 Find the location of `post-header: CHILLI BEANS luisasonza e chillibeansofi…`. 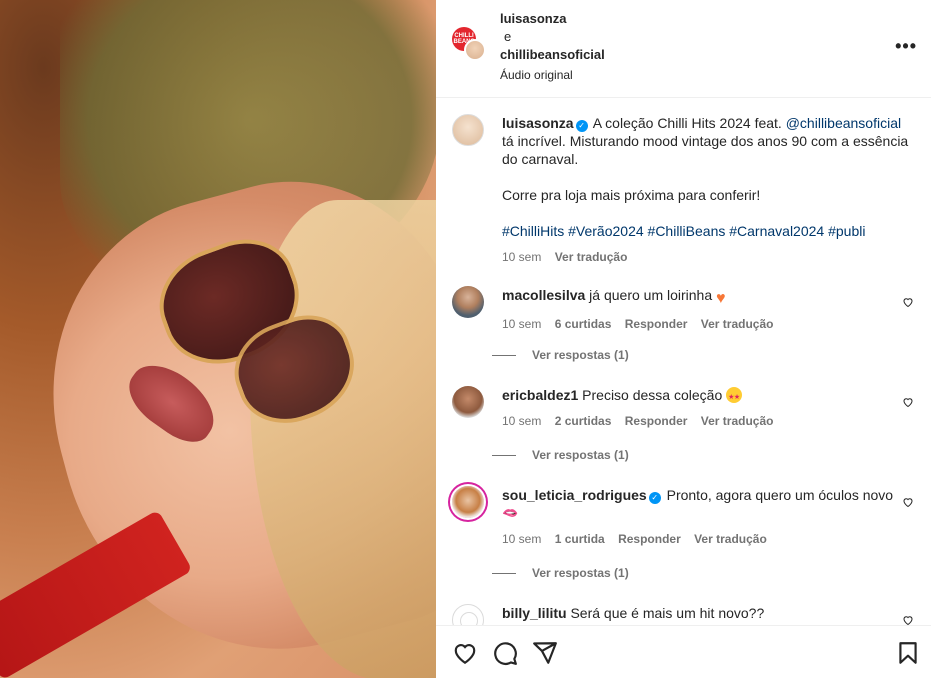

post-header: CHILLI BEANS luisasonza e chillibeansofi… is located at coordinates (683, 49).